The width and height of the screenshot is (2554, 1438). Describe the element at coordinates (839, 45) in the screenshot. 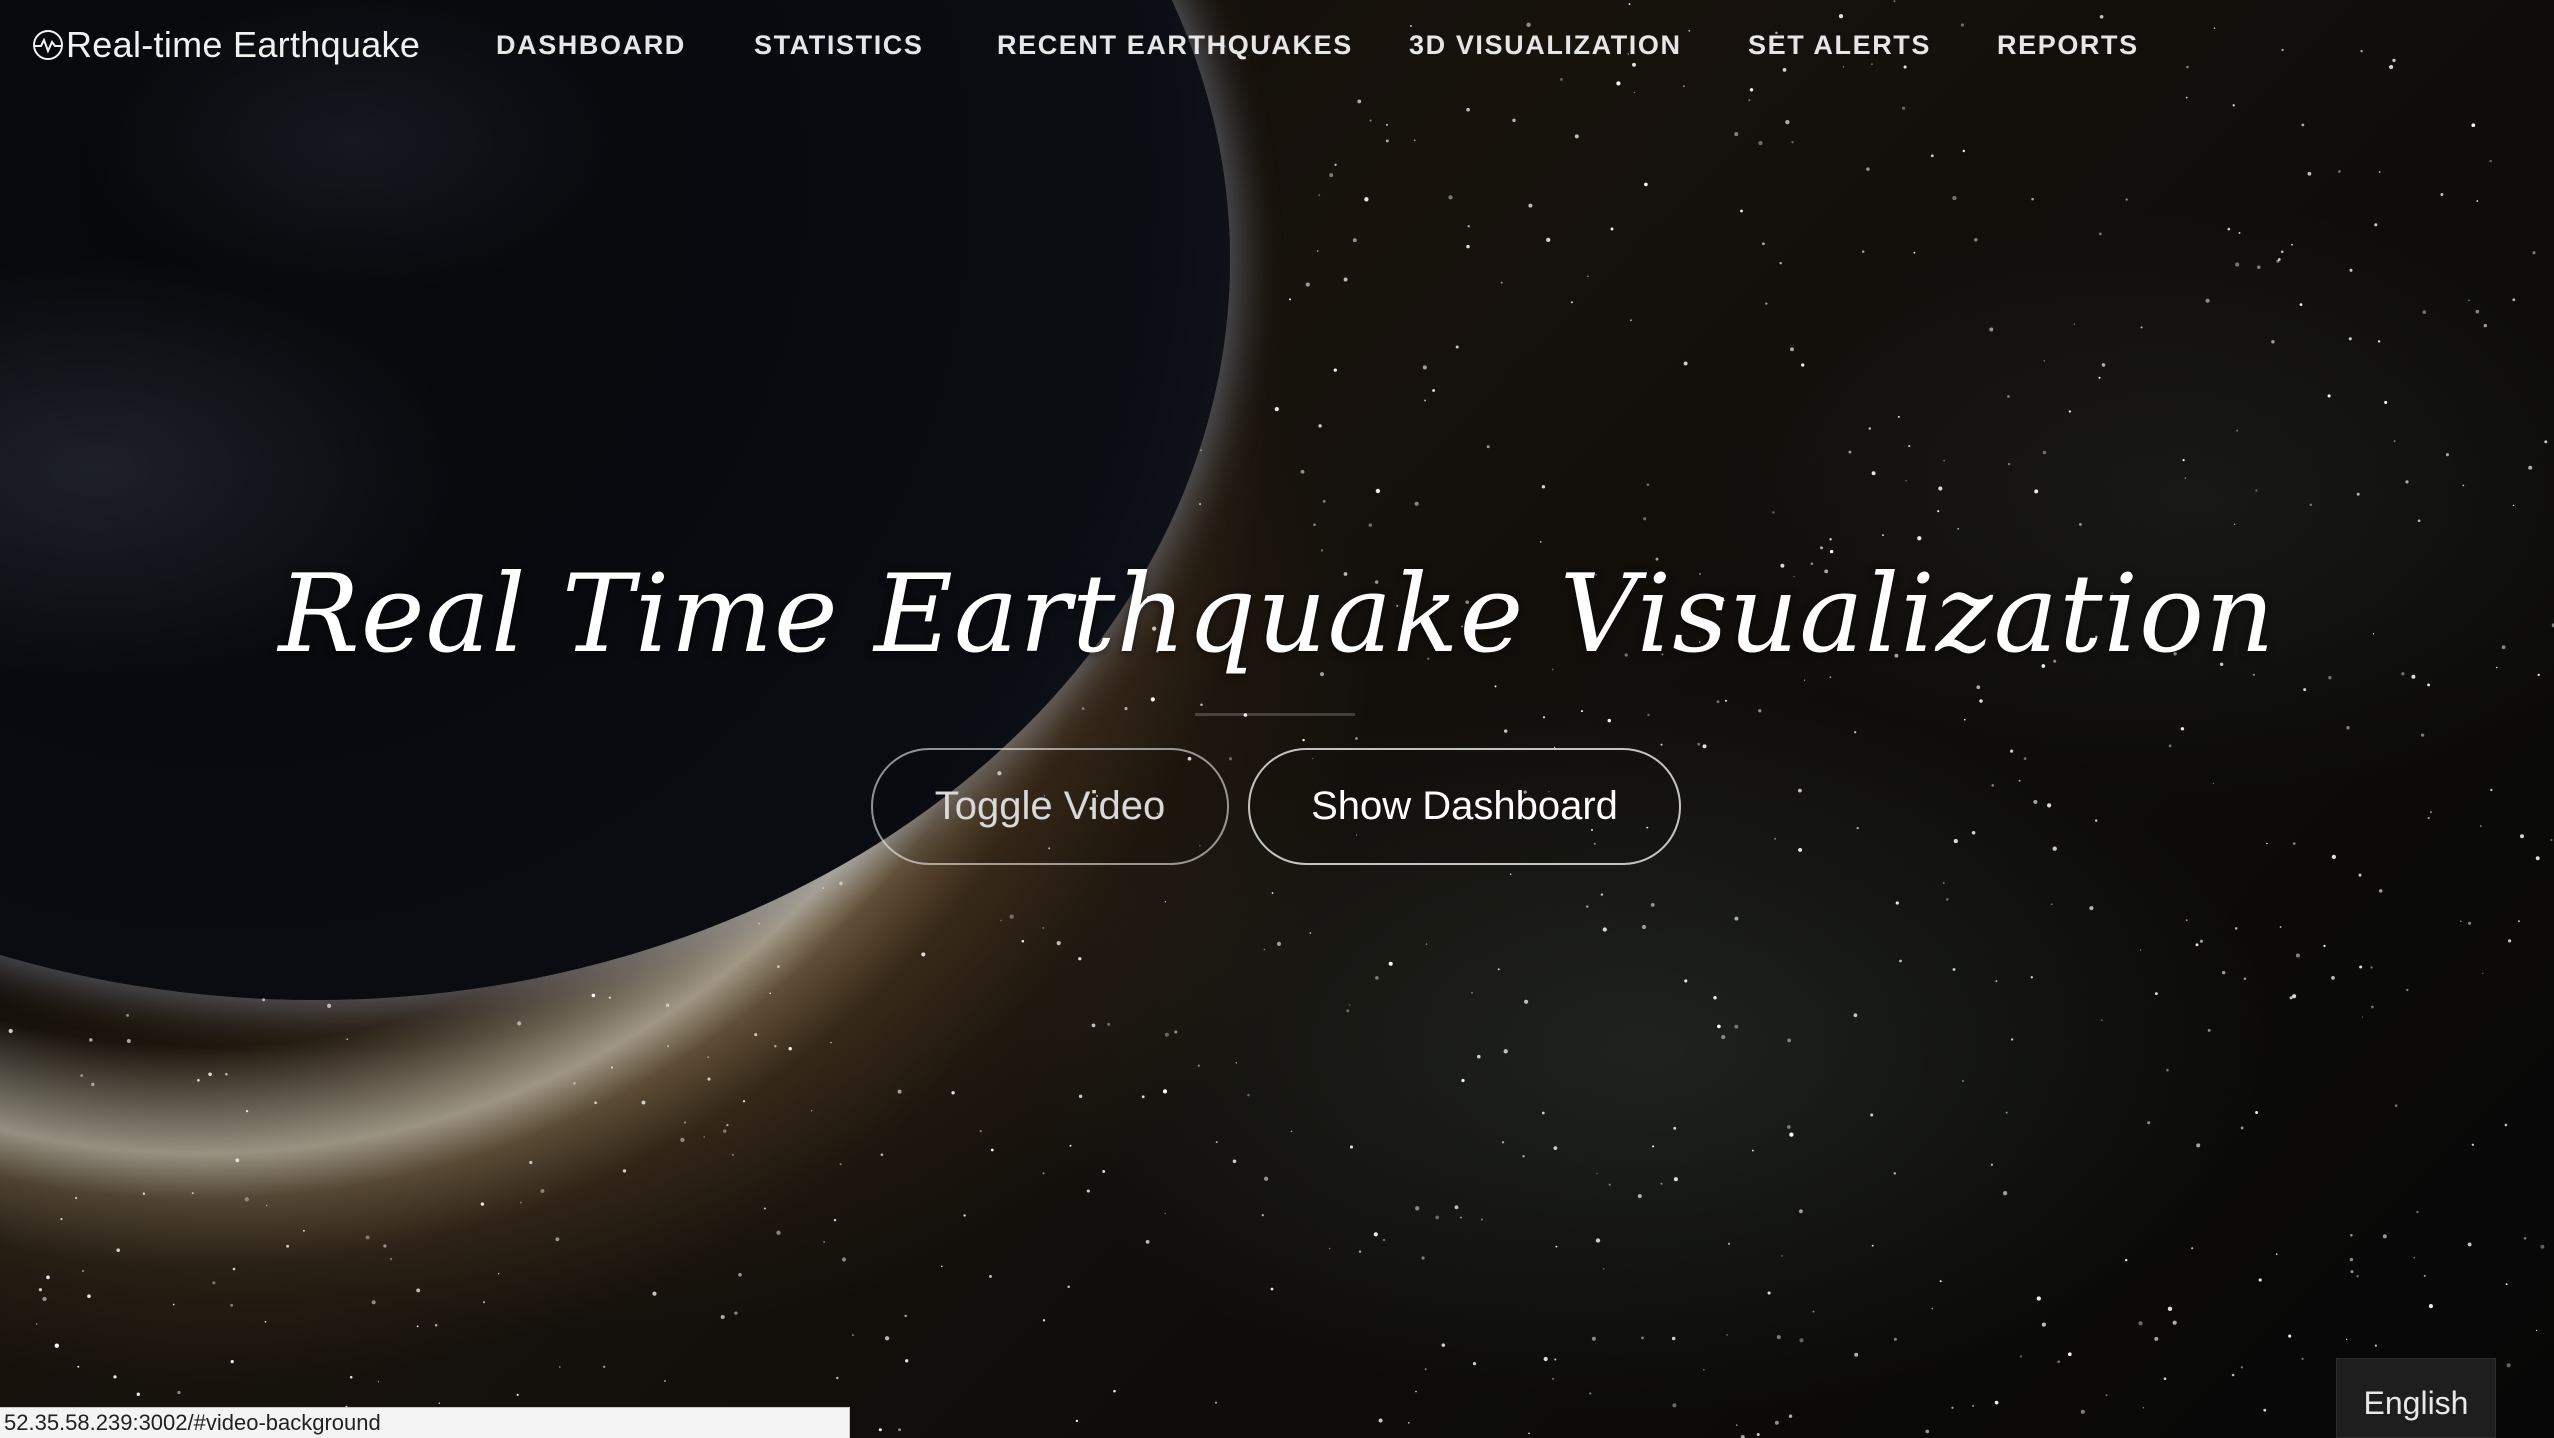

I see `nav-statistics: STATISTICS` at that location.